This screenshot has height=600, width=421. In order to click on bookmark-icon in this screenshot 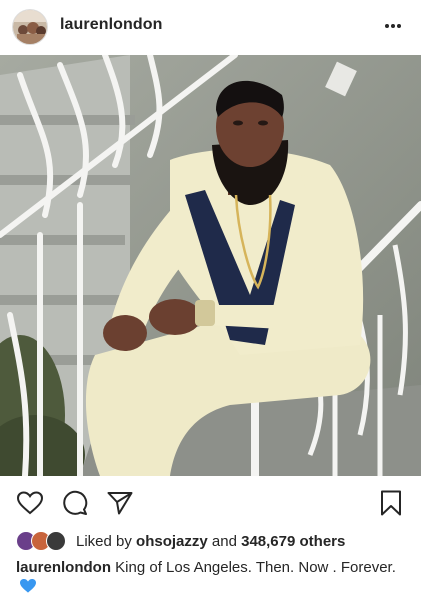, I will do `click(391, 503)`.